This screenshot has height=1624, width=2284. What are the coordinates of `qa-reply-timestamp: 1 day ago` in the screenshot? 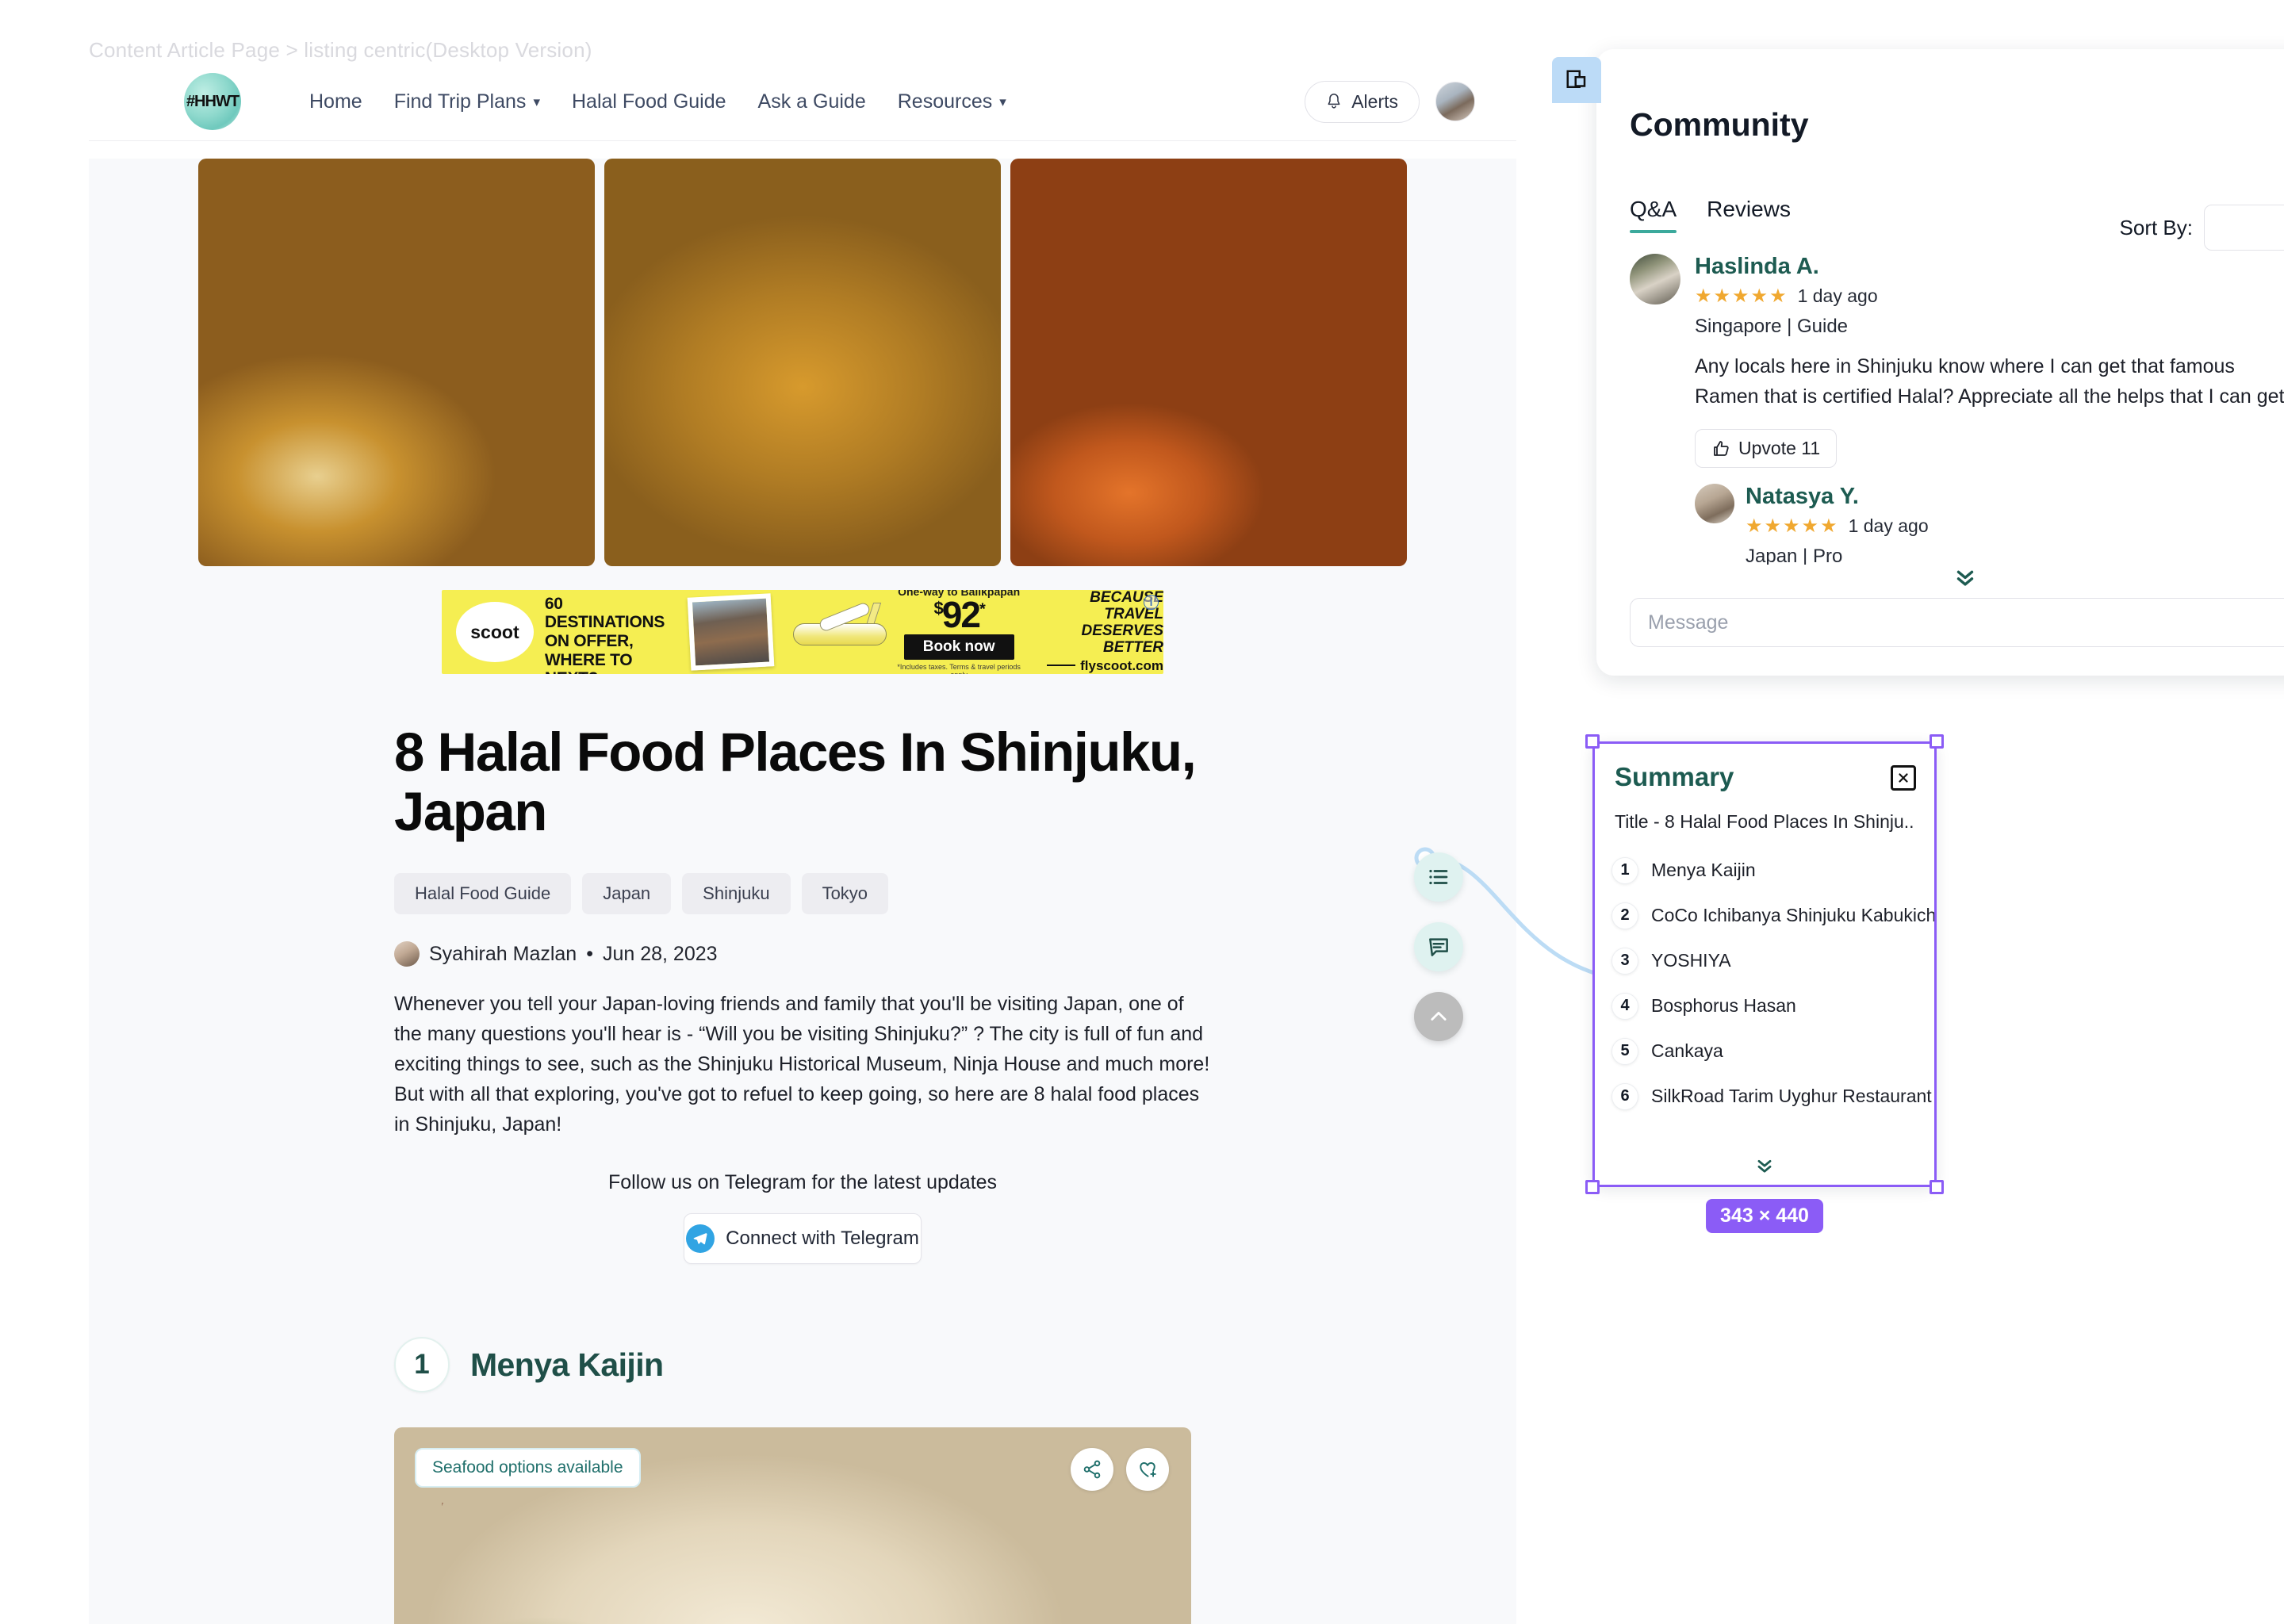 It's located at (1888, 525).